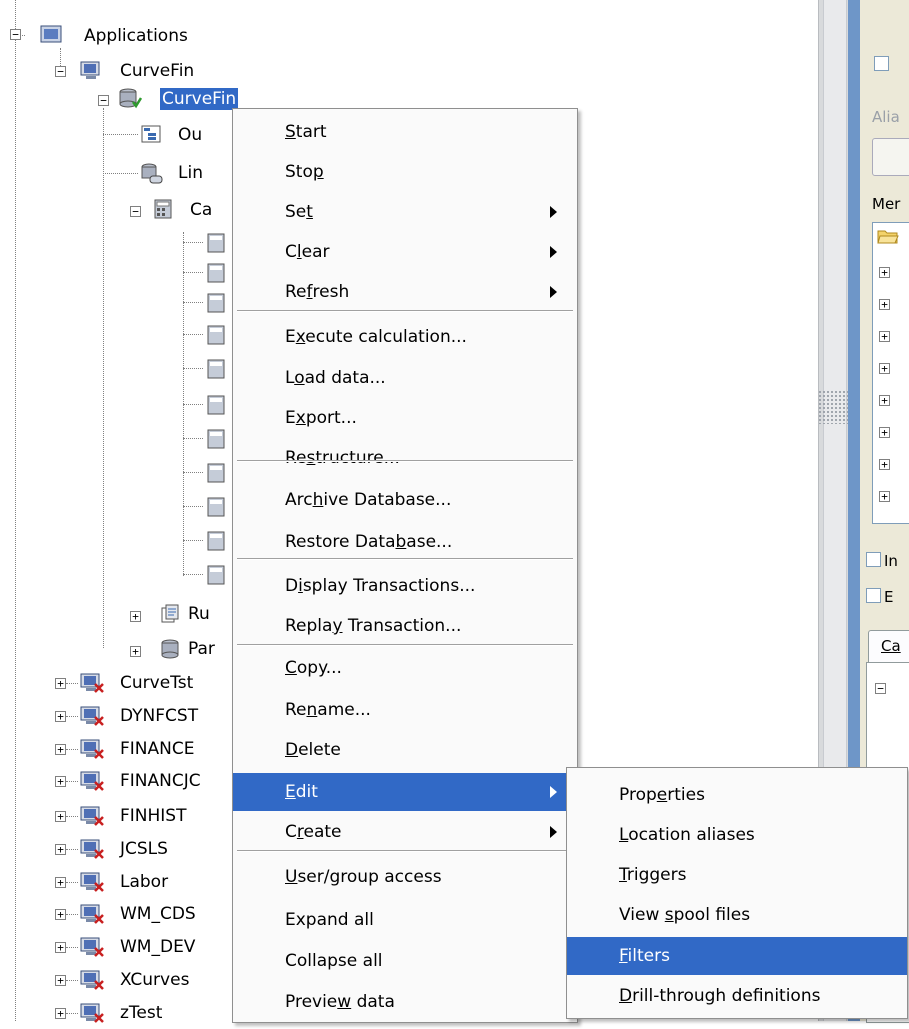 This screenshot has width=909, height=1029. What do you see at coordinates (405, 172) in the screenshot?
I see `menu-item-stop: Stop` at bounding box center [405, 172].